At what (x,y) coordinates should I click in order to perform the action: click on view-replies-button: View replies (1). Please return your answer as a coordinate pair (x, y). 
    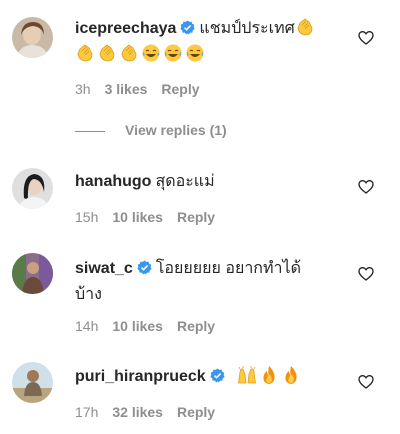
    Looking at the image, I should click on (151, 130).